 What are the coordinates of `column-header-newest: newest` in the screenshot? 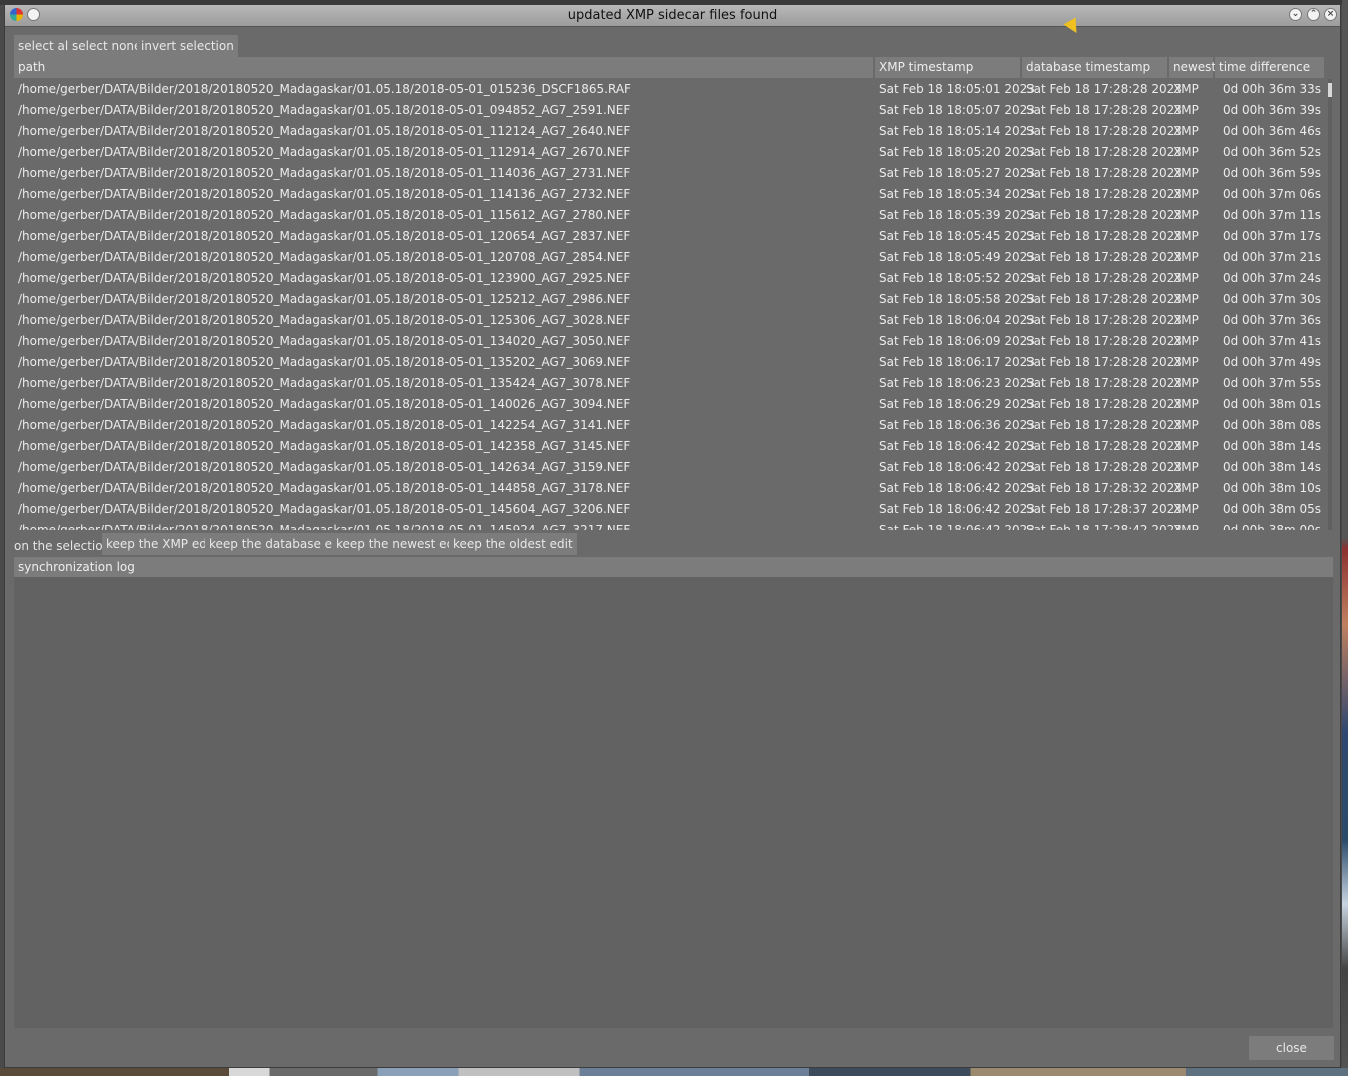 It's located at (1192, 67).